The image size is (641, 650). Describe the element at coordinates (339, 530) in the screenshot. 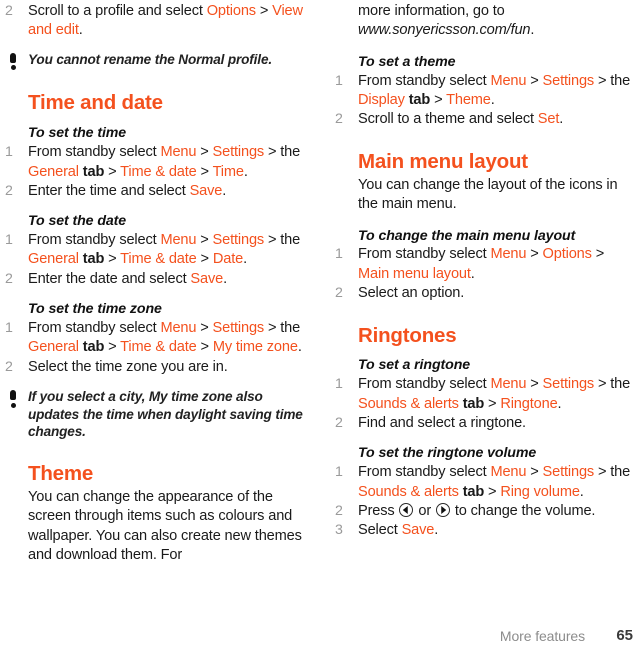

I see `step-number: 3` at that location.